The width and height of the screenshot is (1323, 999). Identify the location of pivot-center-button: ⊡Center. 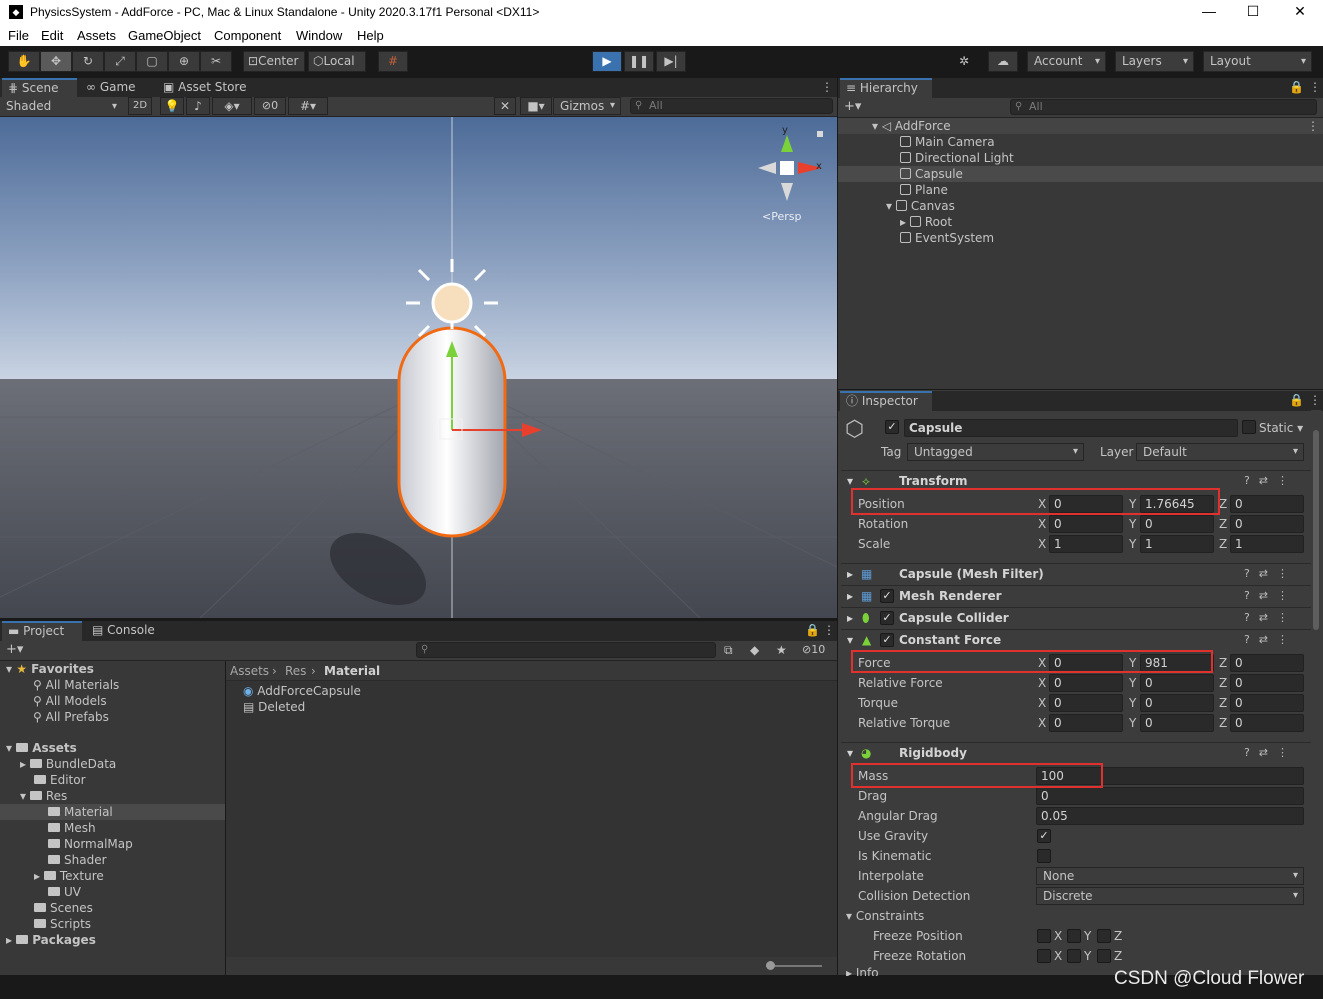
(274, 61).